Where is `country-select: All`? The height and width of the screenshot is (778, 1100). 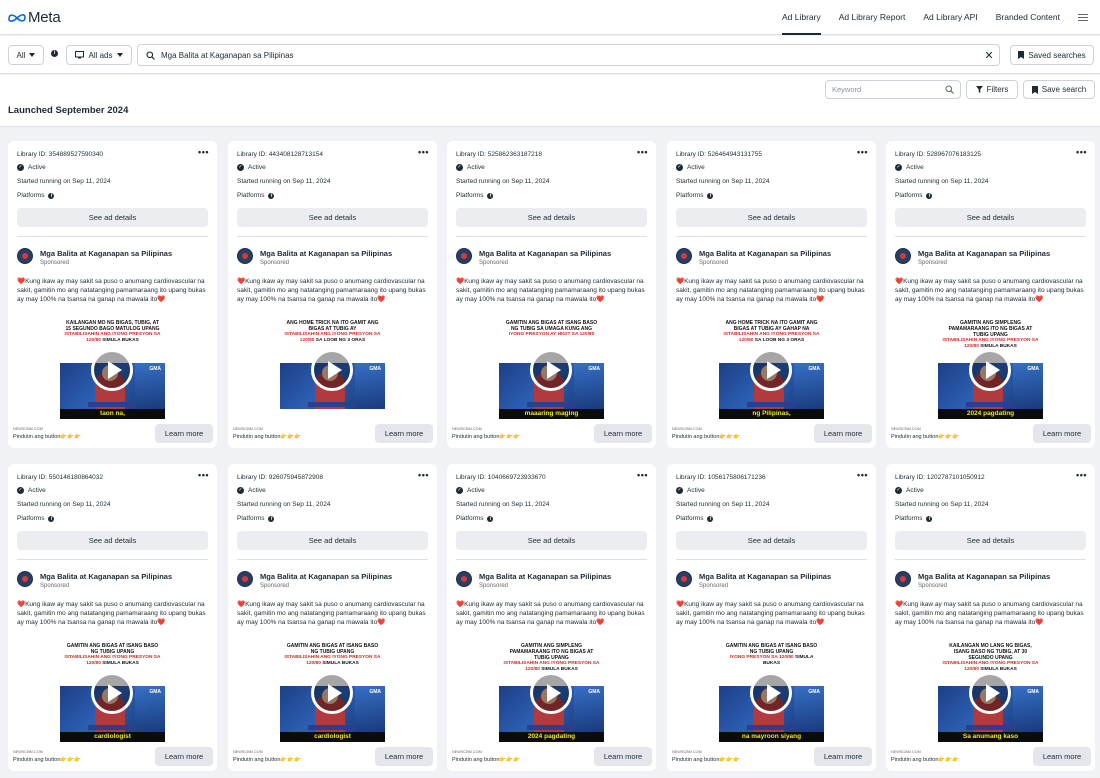
country-select: All is located at coordinates (26, 55).